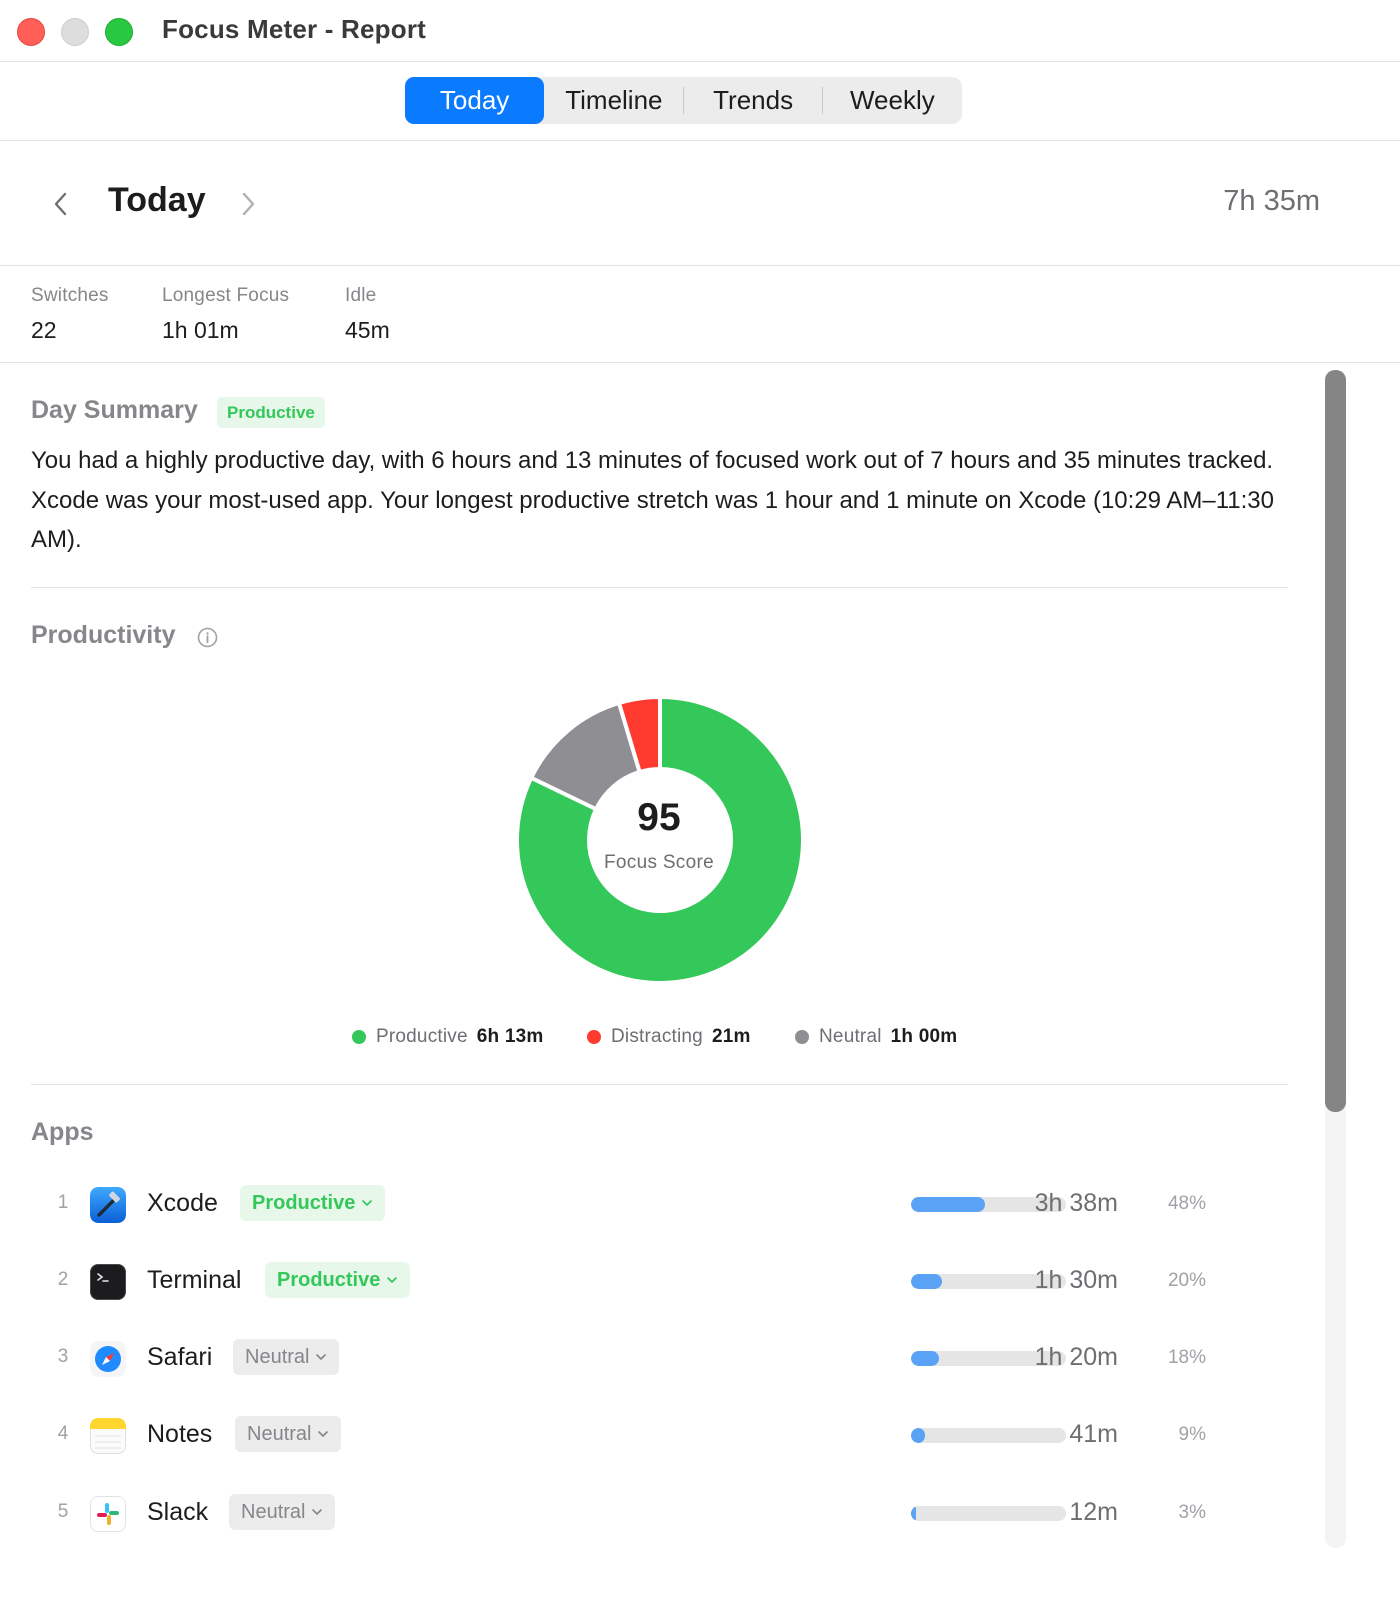  What do you see at coordinates (1076, 1357) in the screenshot?
I see `app-time: 1h 20m` at bounding box center [1076, 1357].